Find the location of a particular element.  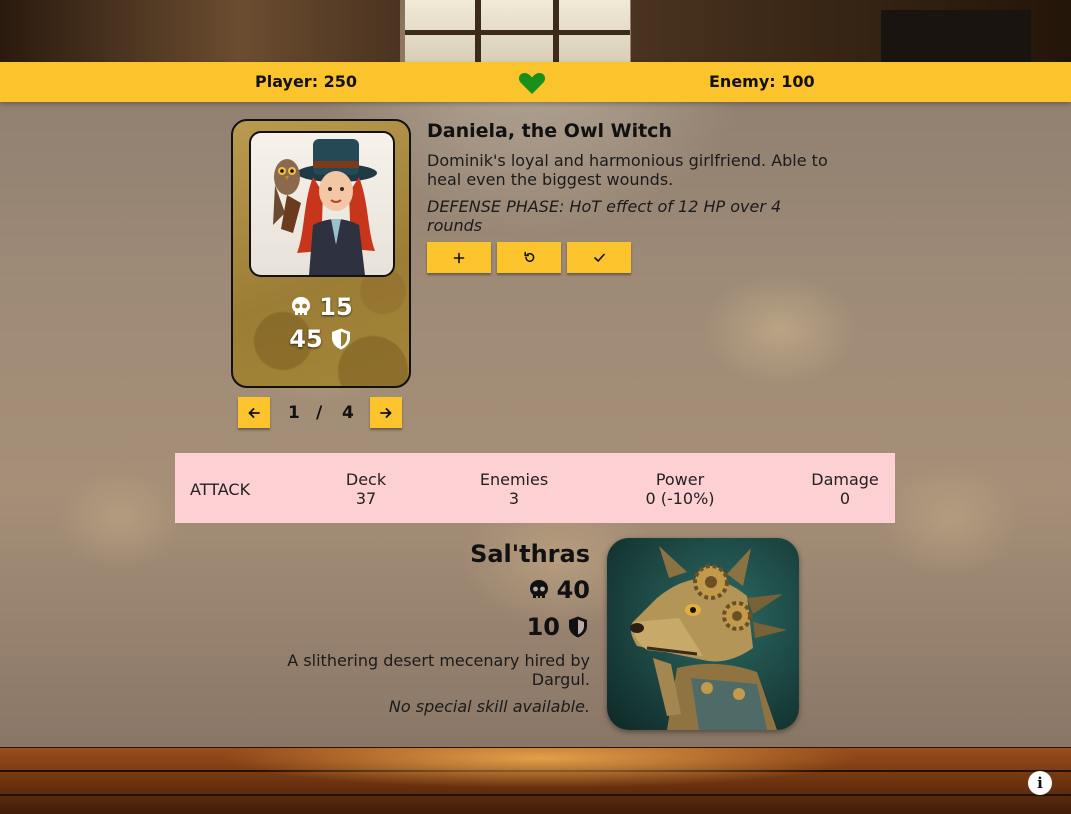

damage-info: Damage 0 is located at coordinates (845, 489).